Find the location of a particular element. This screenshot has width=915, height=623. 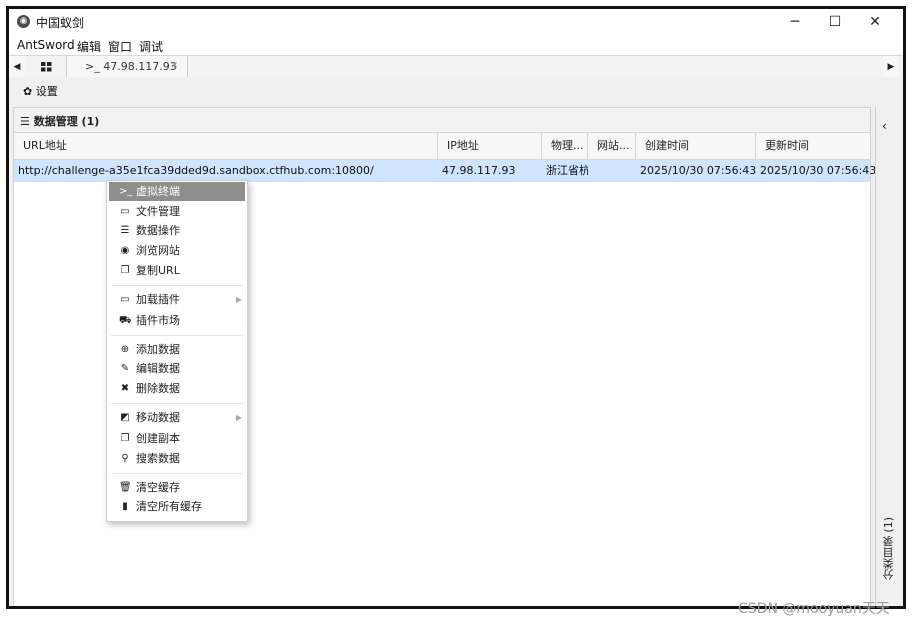

menu-item-terminal: >_ 虚拟终端 is located at coordinates (177, 191).